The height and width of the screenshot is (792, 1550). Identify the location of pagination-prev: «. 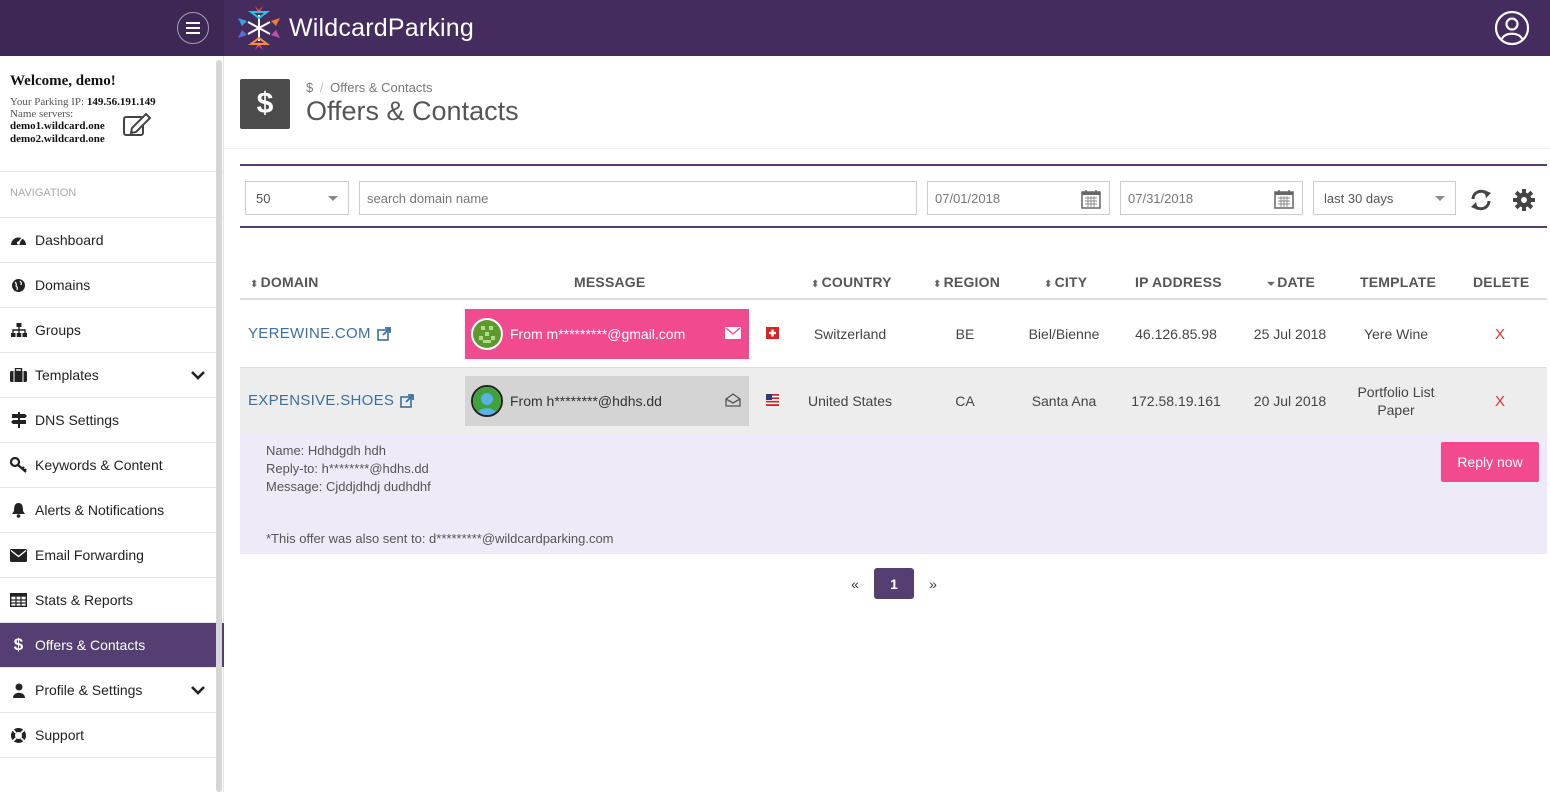
(855, 584).